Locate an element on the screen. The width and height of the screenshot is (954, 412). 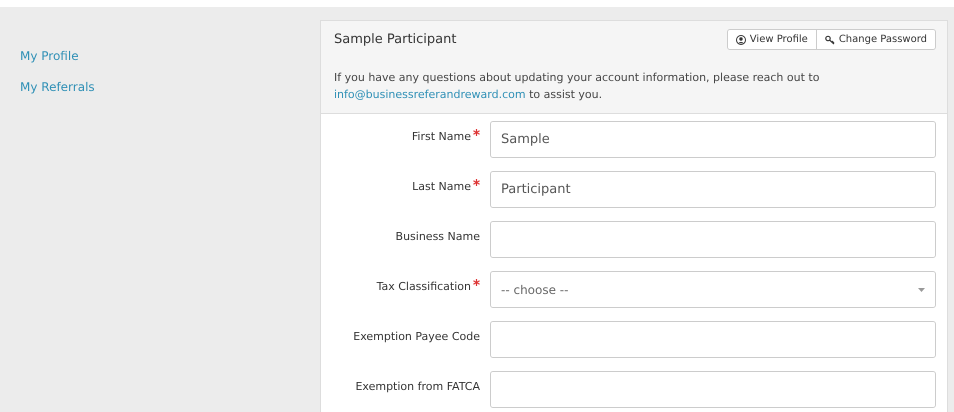
panel-title: Sample Participant is located at coordinates (395, 39).